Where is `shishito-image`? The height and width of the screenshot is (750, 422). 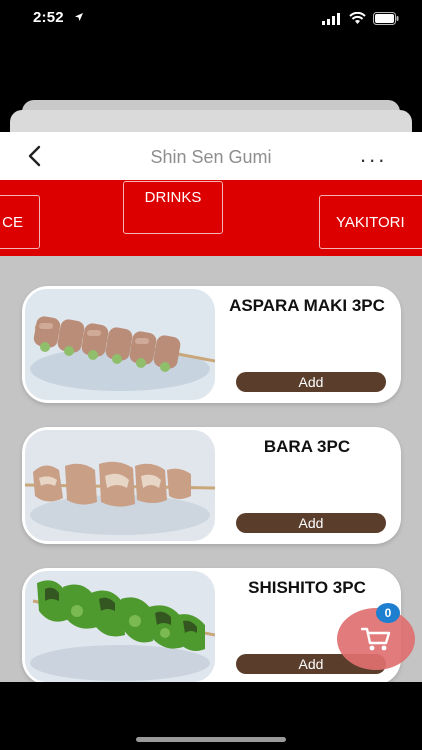
shishito-image is located at coordinates (120, 626).